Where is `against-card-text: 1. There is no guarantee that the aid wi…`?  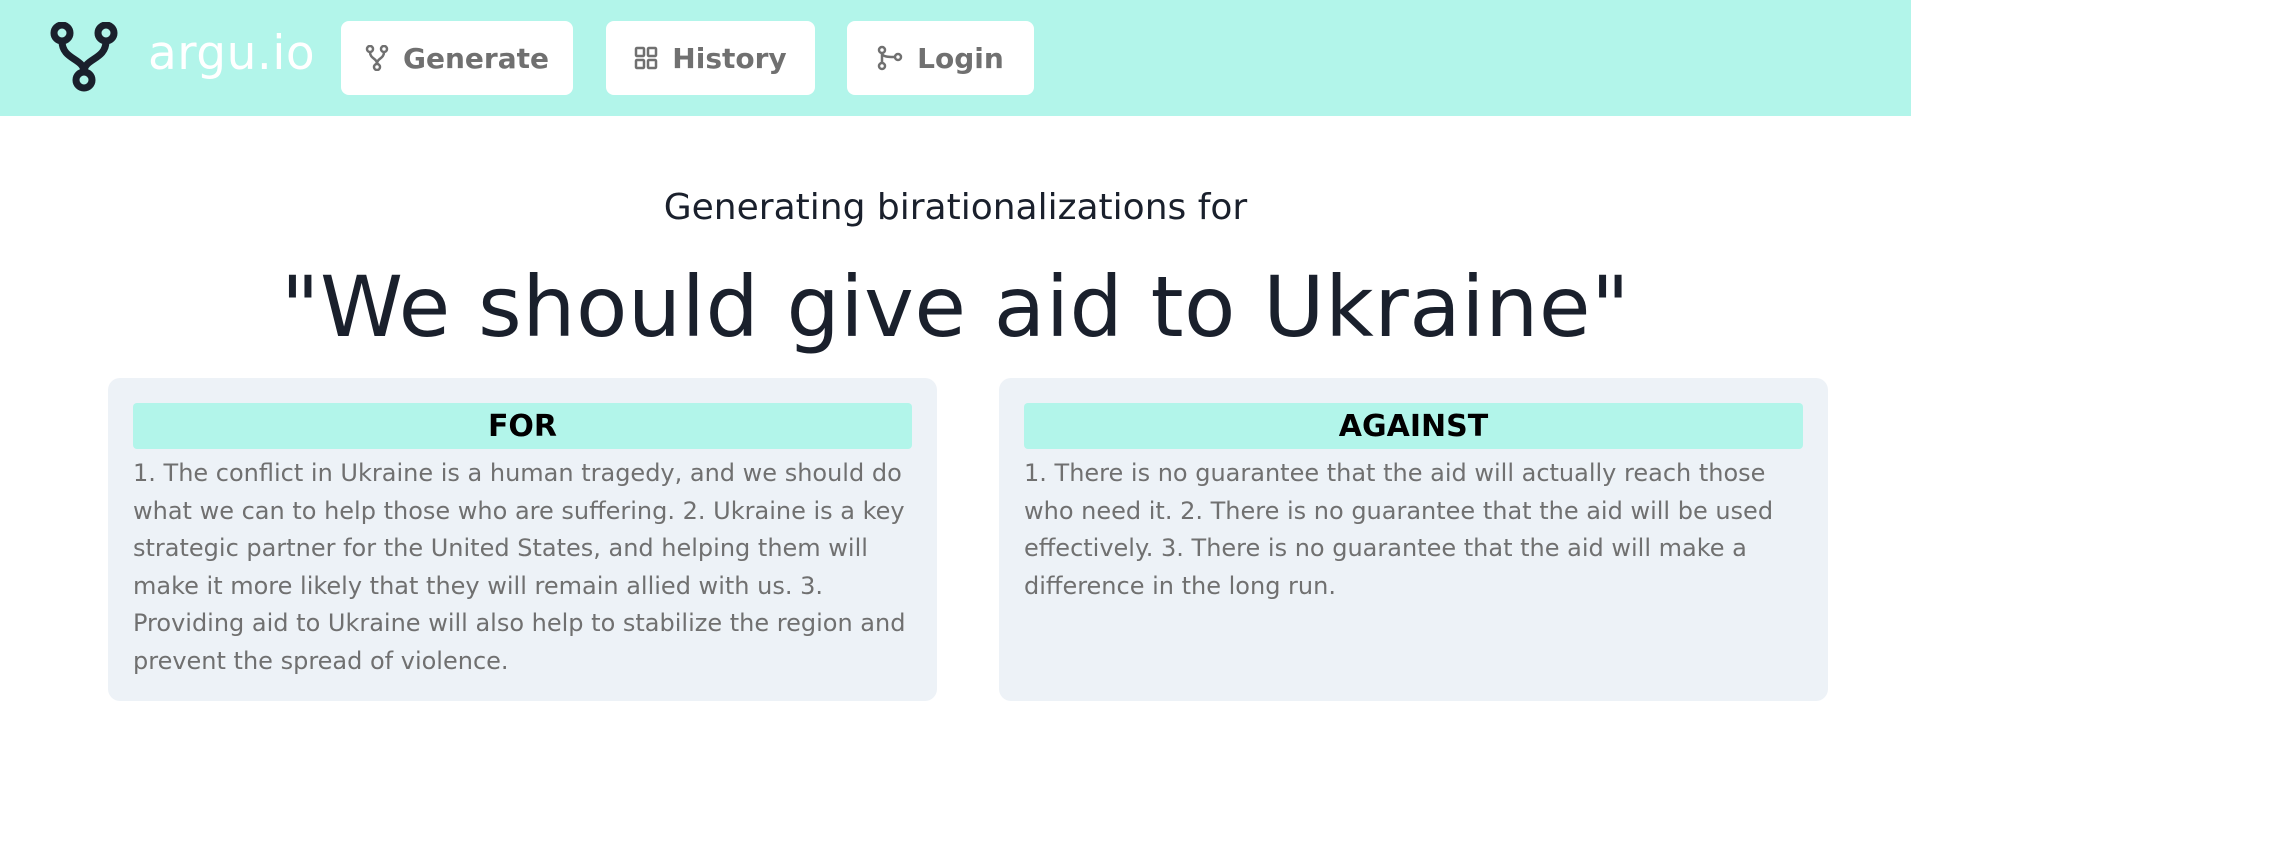 against-card-text: 1. There is no guarantee that the aid wi… is located at coordinates (1399, 529).